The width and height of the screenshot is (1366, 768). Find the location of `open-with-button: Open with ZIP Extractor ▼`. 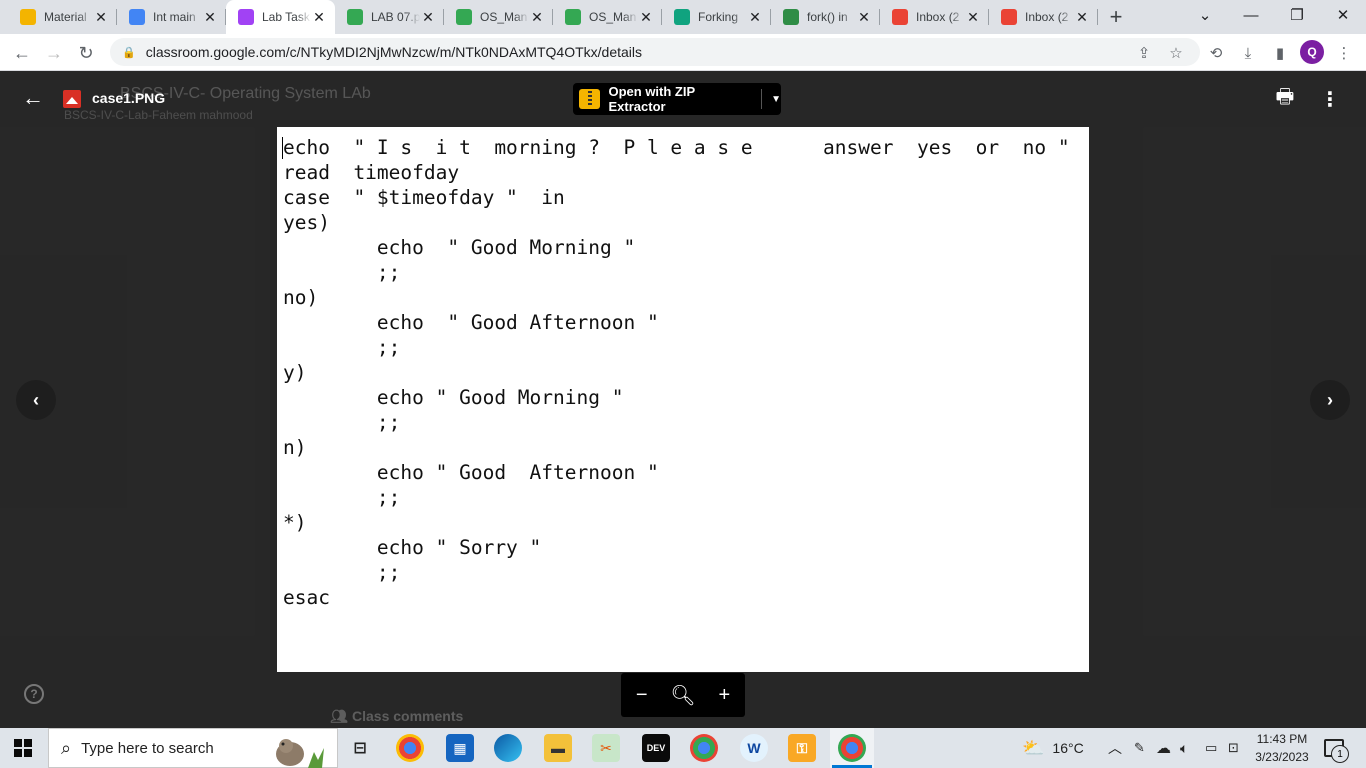

open-with-button: Open with ZIP Extractor ▼ is located at coordinates (677, 99).